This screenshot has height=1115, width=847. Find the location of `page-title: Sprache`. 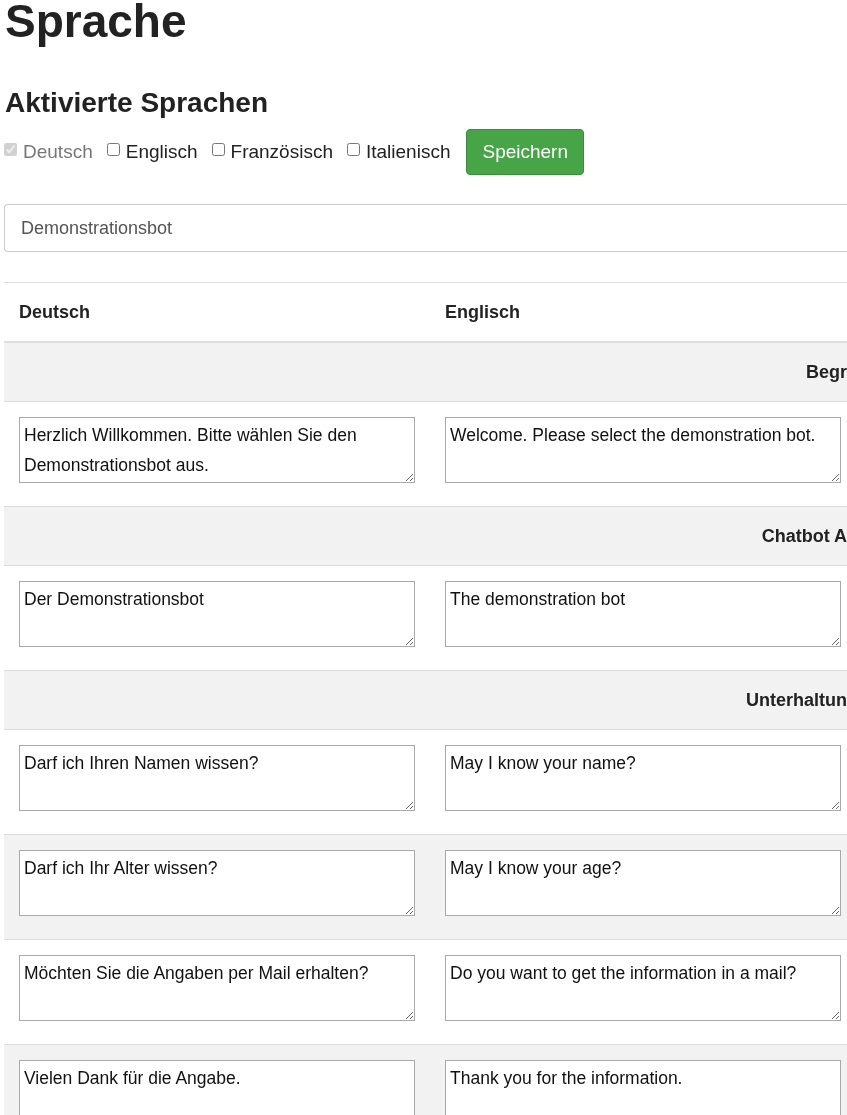

page-title: Sprache is located at coordinates (96, 24).